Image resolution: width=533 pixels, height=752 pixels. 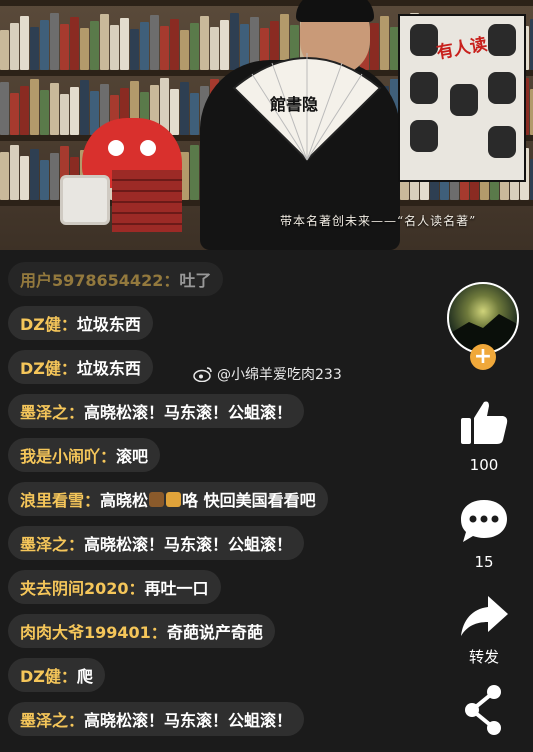 What do you see at coordinates (378, 221) in the screenshot?
I see `video-subtitle: 带本名著创未来——“名人读名著”` at bounding box center [378, 221].